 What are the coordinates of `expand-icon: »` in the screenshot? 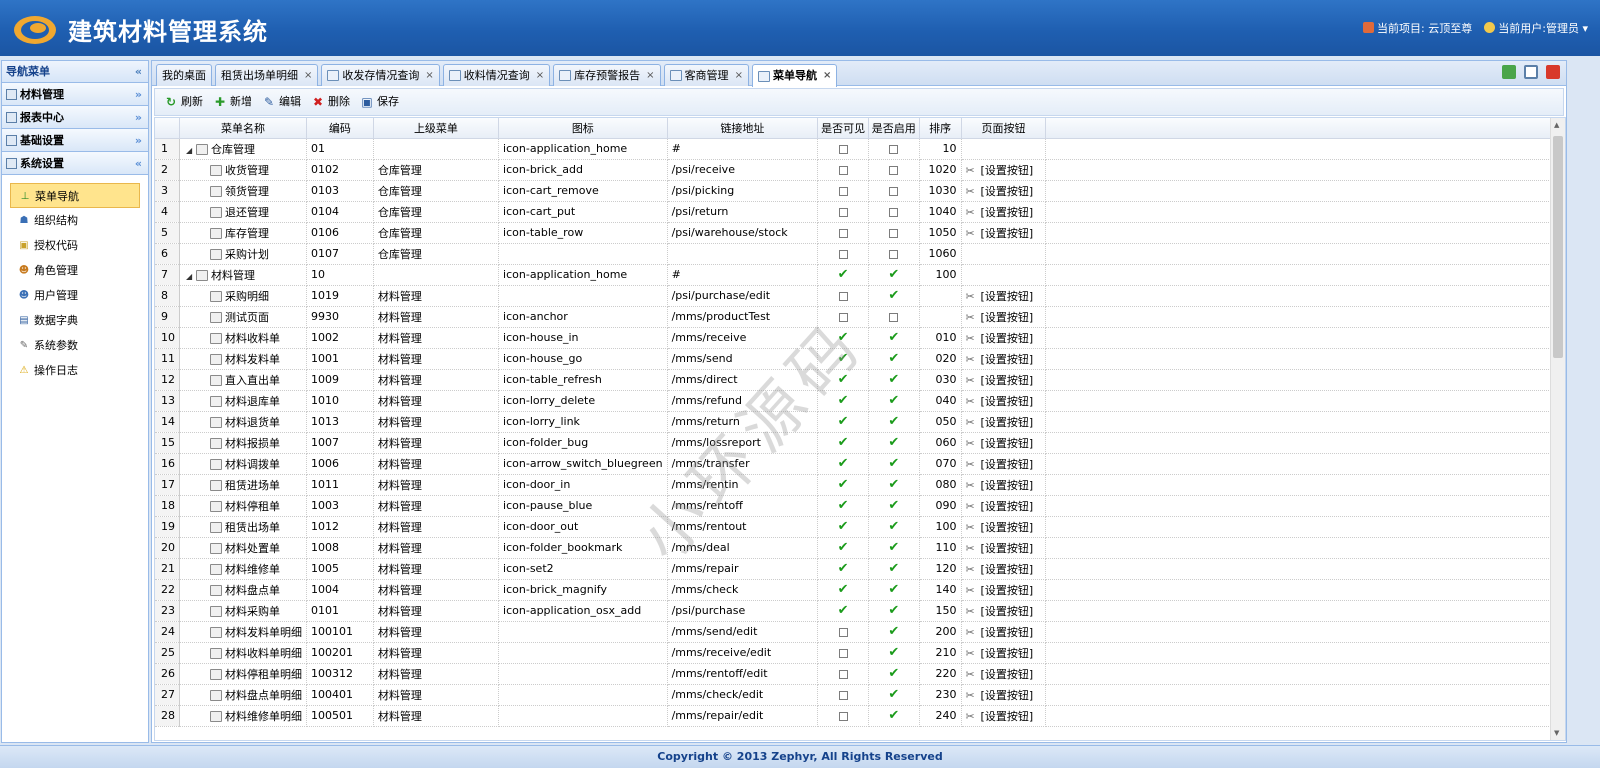 It's located at (138, 117).